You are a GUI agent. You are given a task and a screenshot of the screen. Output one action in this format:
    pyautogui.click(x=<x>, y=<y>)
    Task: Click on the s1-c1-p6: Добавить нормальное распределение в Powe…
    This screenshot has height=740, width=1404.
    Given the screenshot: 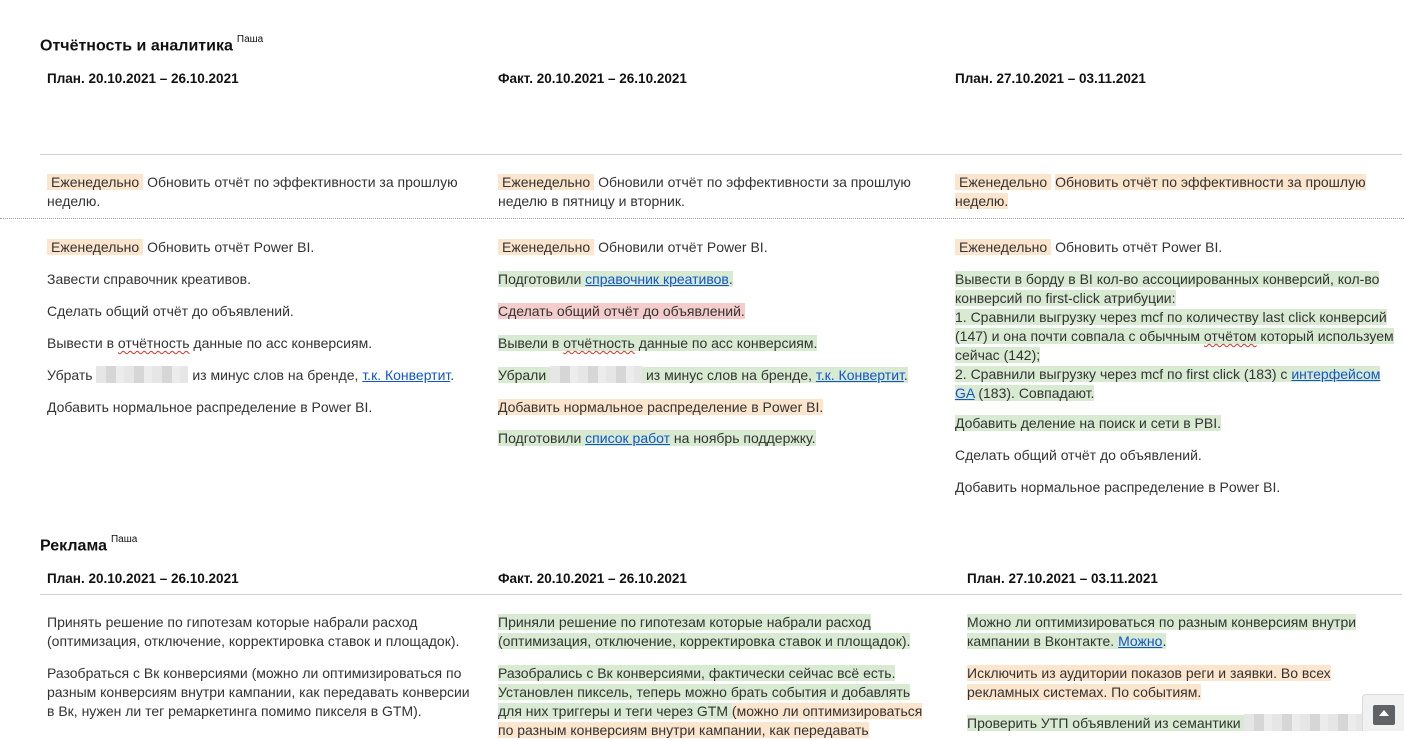 What is the action you would take?
    pyautogui.click(x=210, y=407)
    